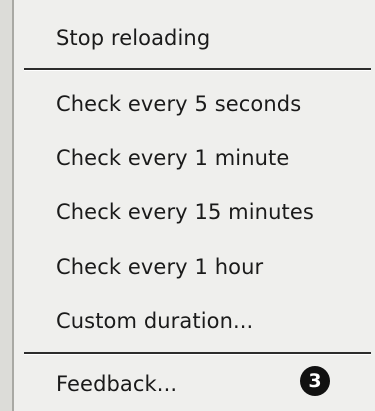 The height and width of the screenshot is (411, 375). Describe the element at coordinates (159, 267) in the screenshot. I see `menu-item-check-1-hour: Check every 1 hour` at that location.